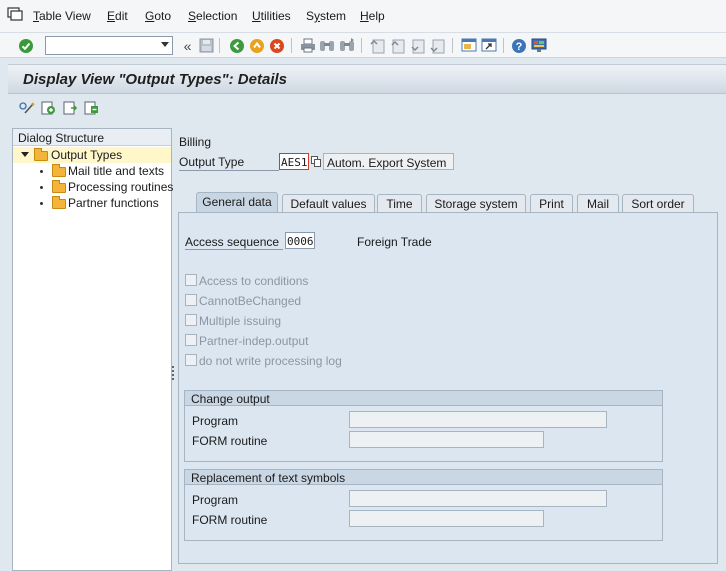 The height and width of the screenshot is (571, 726). Describe the element at coordinates (254, 341) in the screenshot. I see `checkbox-label: Partner-indep.output` at that location.